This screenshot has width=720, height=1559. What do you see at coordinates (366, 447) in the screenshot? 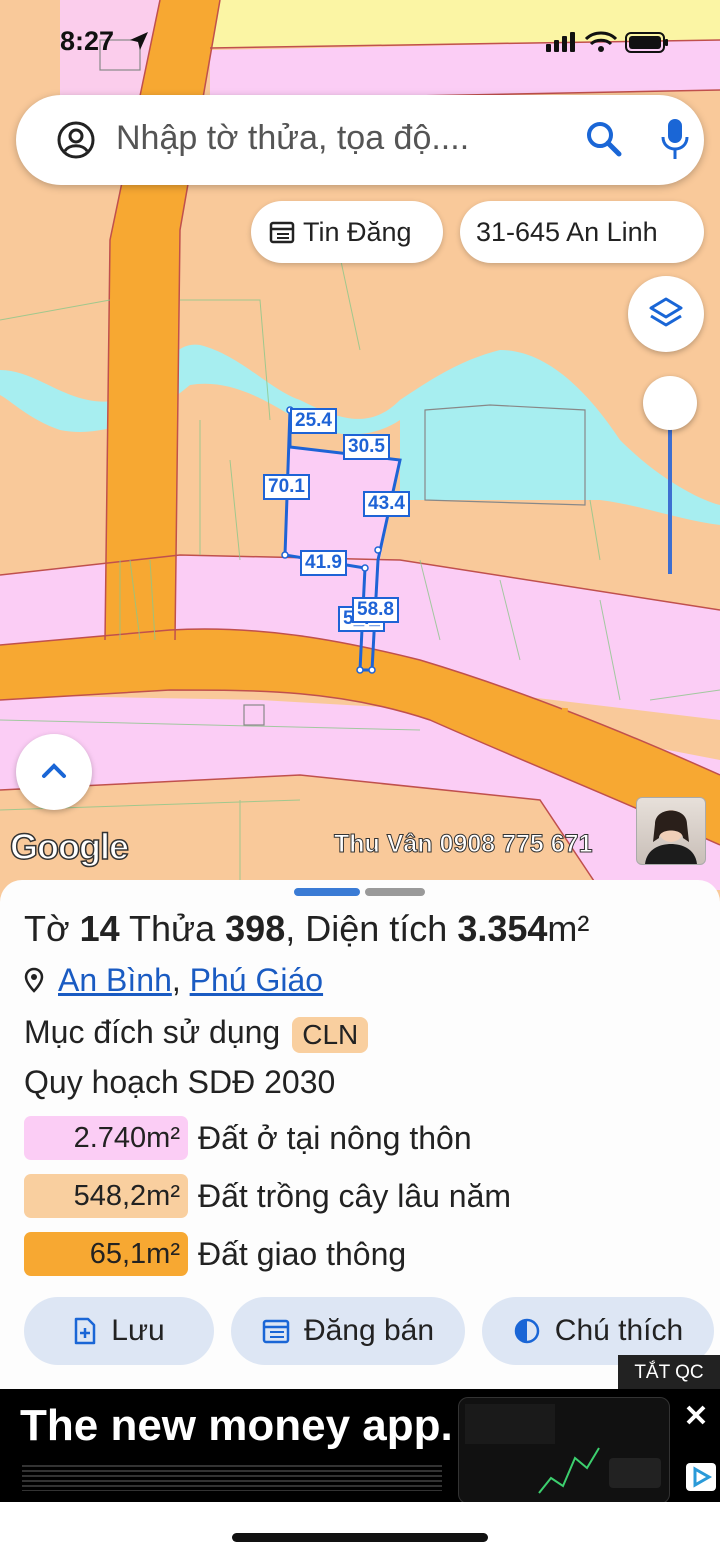
I see `dimension-label: 30.5` at bounding box center [366, 447].